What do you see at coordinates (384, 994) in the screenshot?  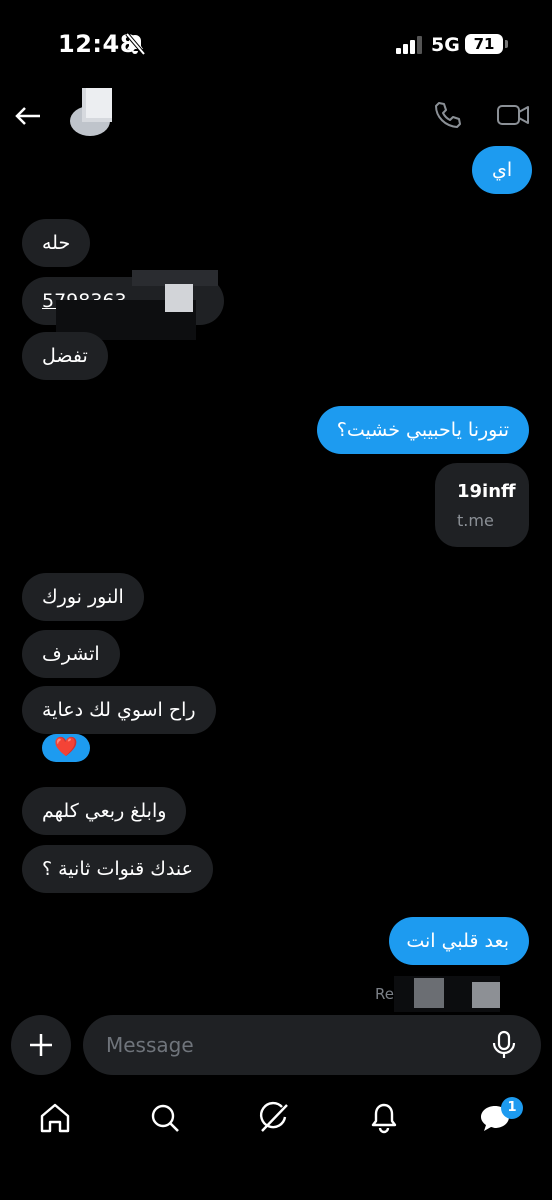 I see `read-receipt: Re` at bounding box center [384, 994].